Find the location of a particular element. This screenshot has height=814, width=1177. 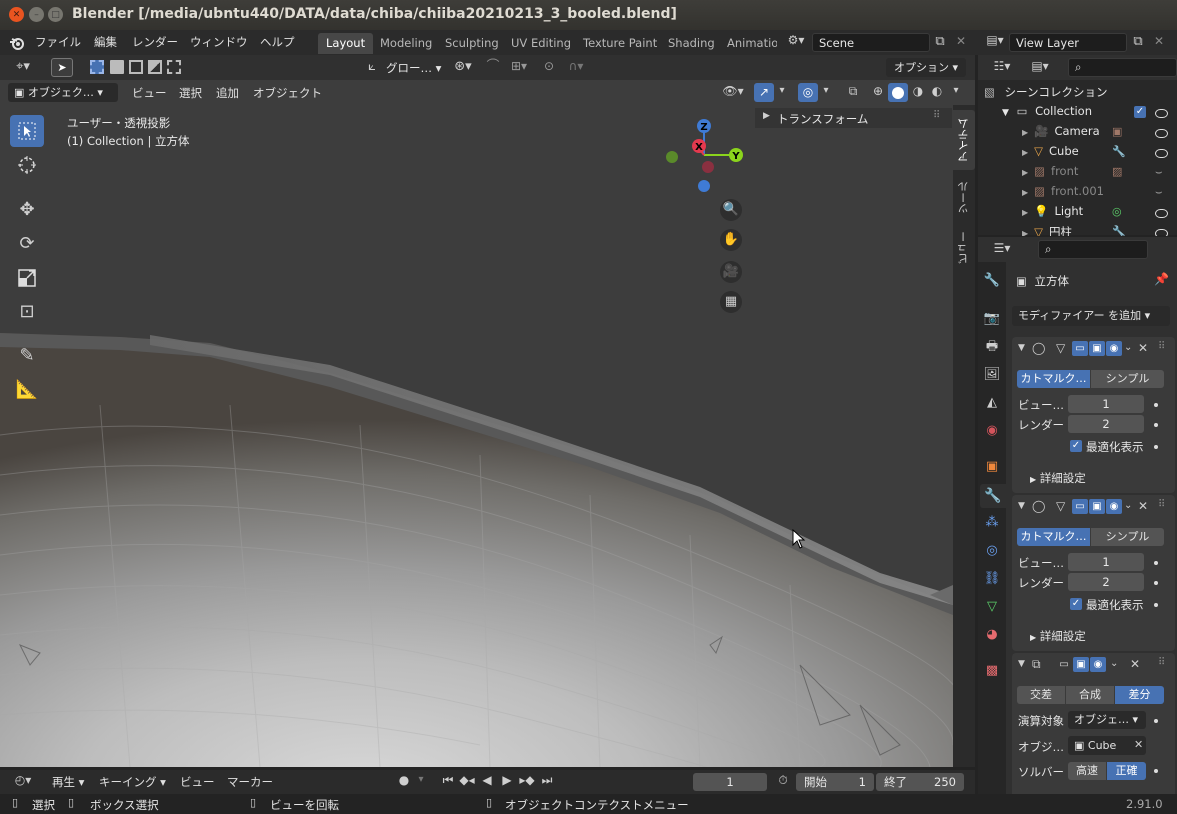

select-mode-new-icon is located at coordinates (97, 67).